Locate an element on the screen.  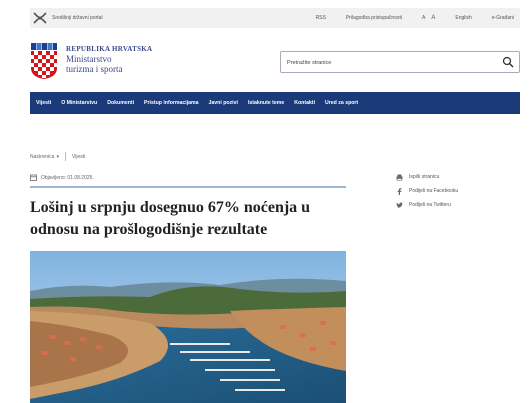
publish-date-text: Objavljeno: 01.08.2025. is located at coordinates (67, 177).